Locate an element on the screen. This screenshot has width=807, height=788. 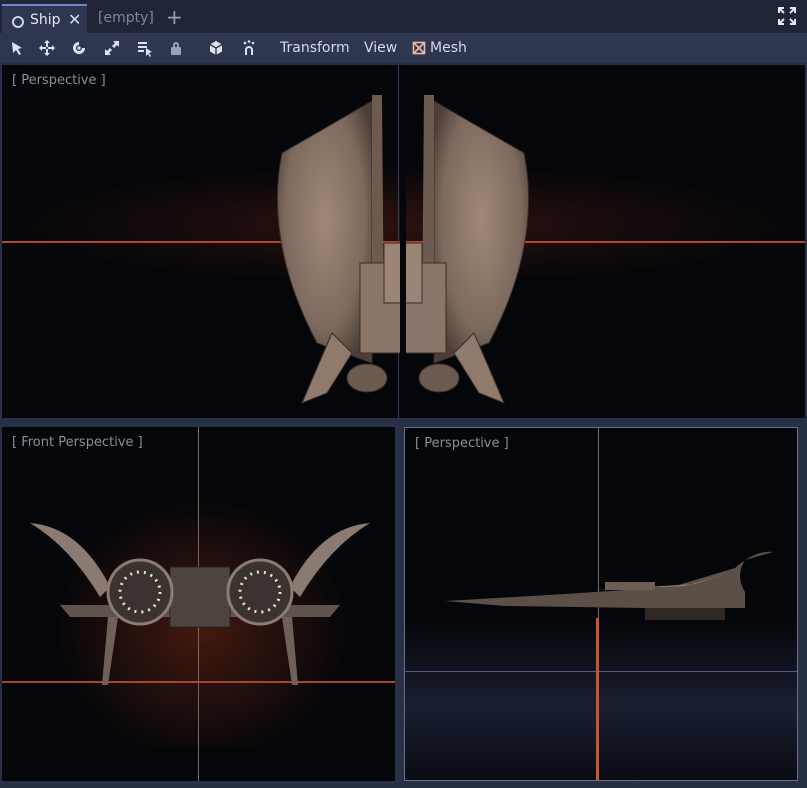
snap-icon is located at coordinates (249, 48).